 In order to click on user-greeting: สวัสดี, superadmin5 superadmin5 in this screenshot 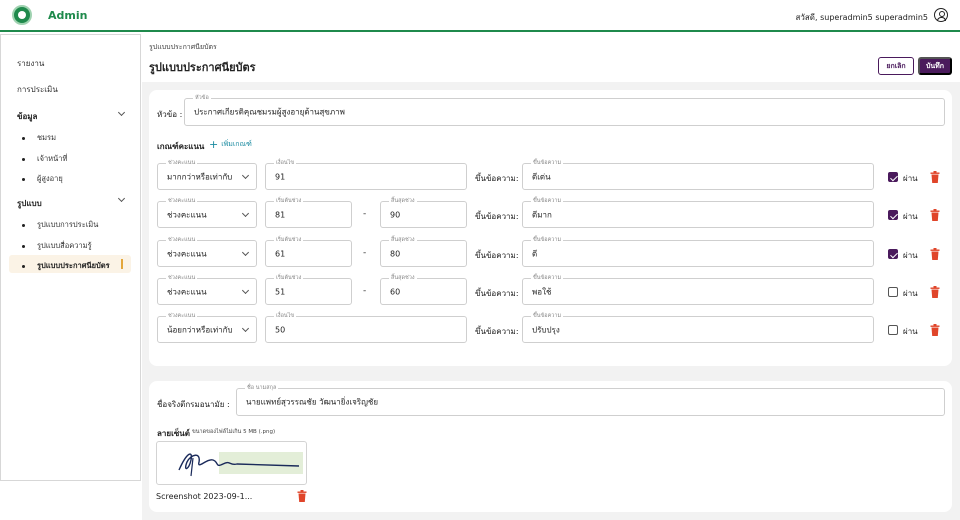, I will do `click(861, 17)`.